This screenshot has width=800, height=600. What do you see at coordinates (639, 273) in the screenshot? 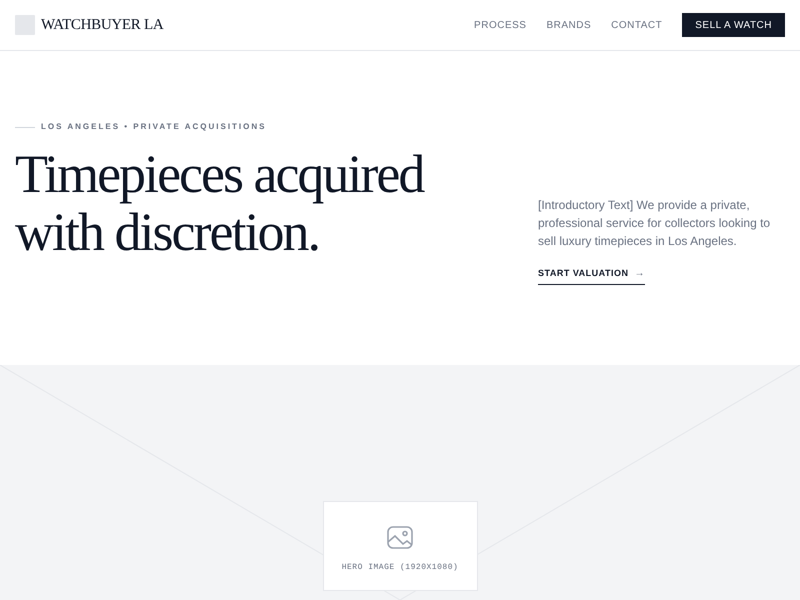
I see `arrow-icon: →` at bounding box center [639, 273].